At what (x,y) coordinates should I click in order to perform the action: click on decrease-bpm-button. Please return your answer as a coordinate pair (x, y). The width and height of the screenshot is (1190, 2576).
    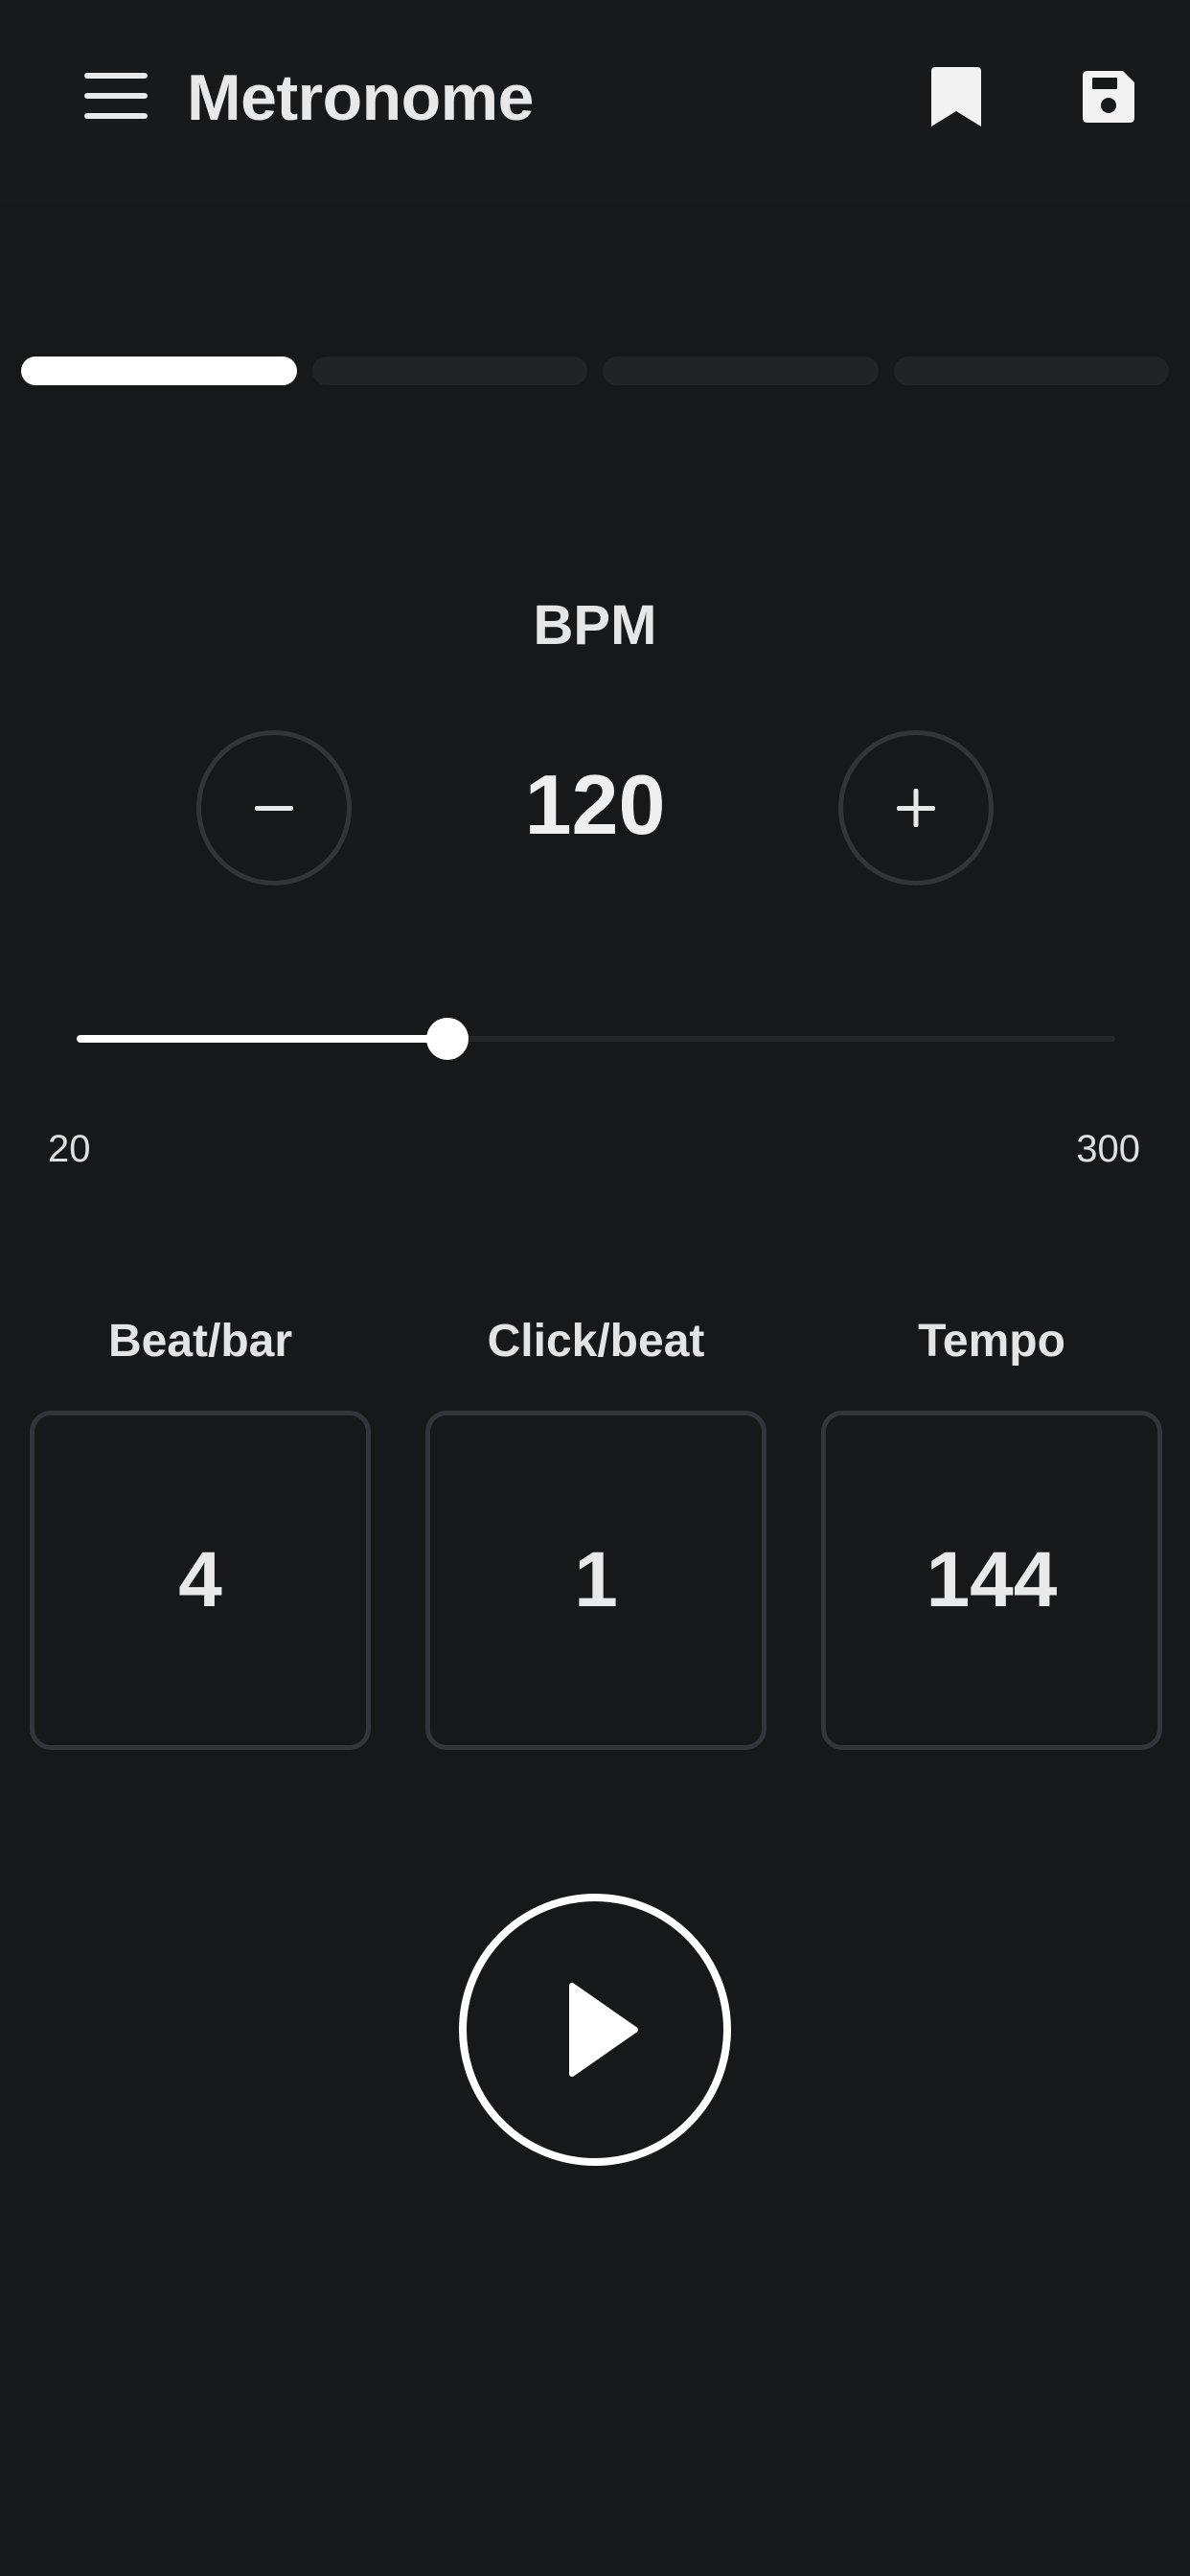
    Looking at the image, I should click on (274, 808).